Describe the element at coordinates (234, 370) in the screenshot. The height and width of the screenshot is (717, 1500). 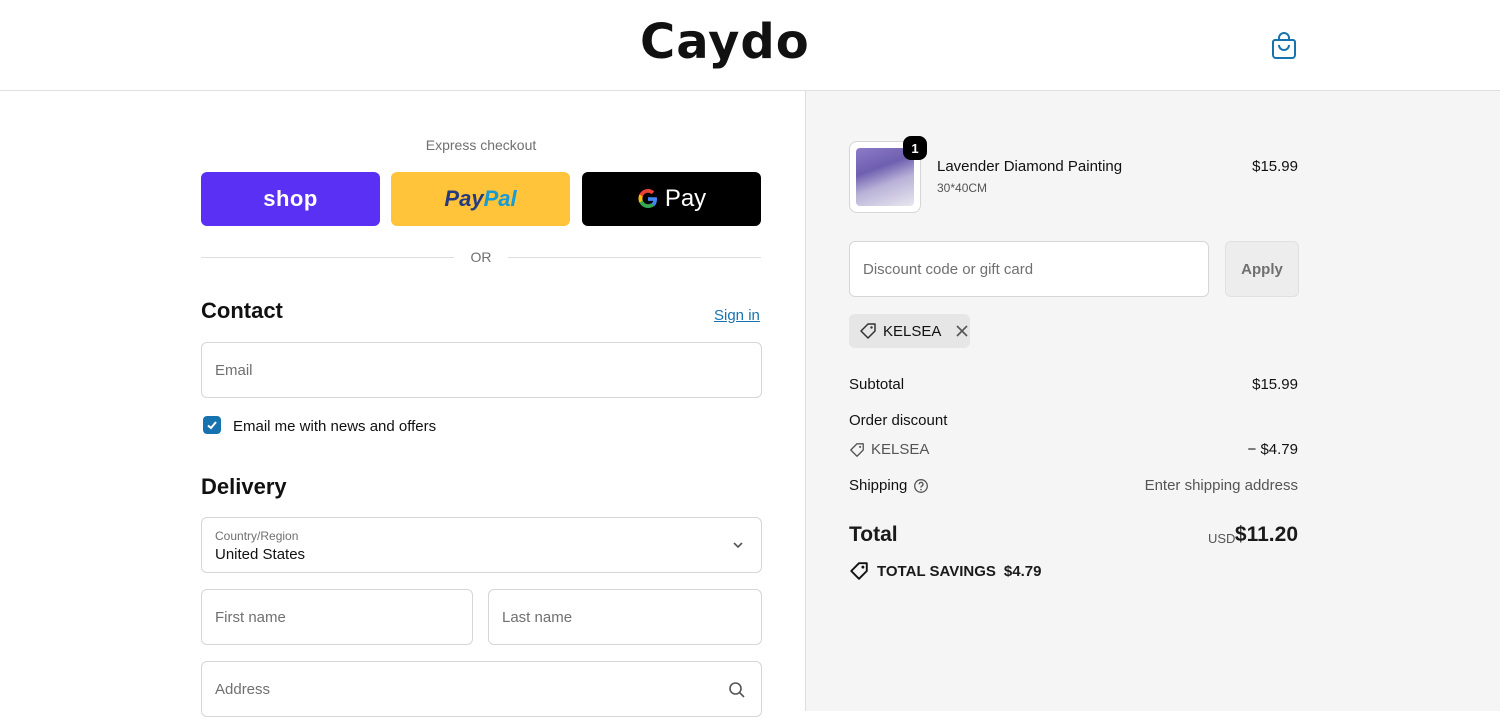
I see `email-placeholder: Email` at that location.